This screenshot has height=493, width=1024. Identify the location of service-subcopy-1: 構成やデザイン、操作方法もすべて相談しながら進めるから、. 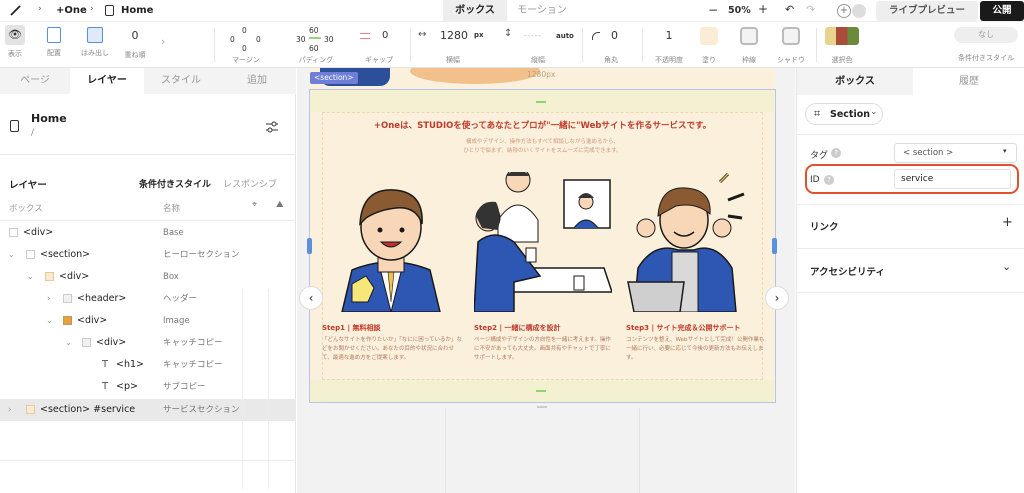
(542, 141).